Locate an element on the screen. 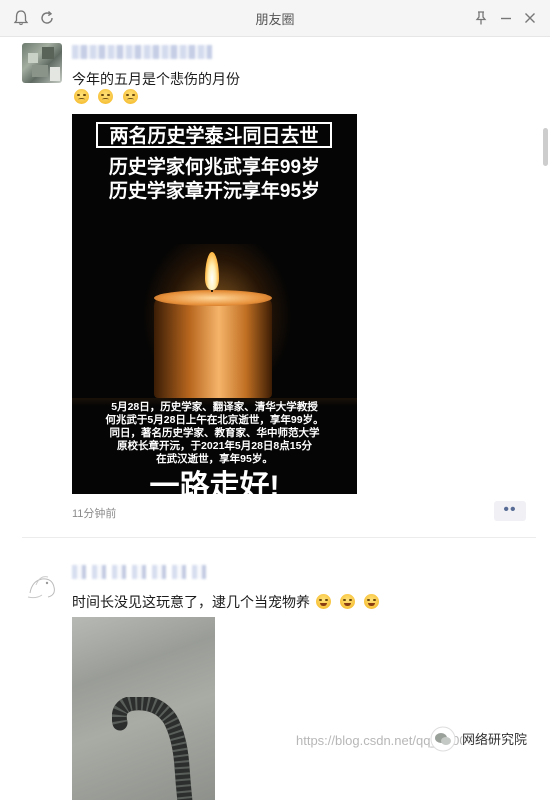 The width and height of the screenshot is (550, 800). candle is located at coordinates (213, 347).